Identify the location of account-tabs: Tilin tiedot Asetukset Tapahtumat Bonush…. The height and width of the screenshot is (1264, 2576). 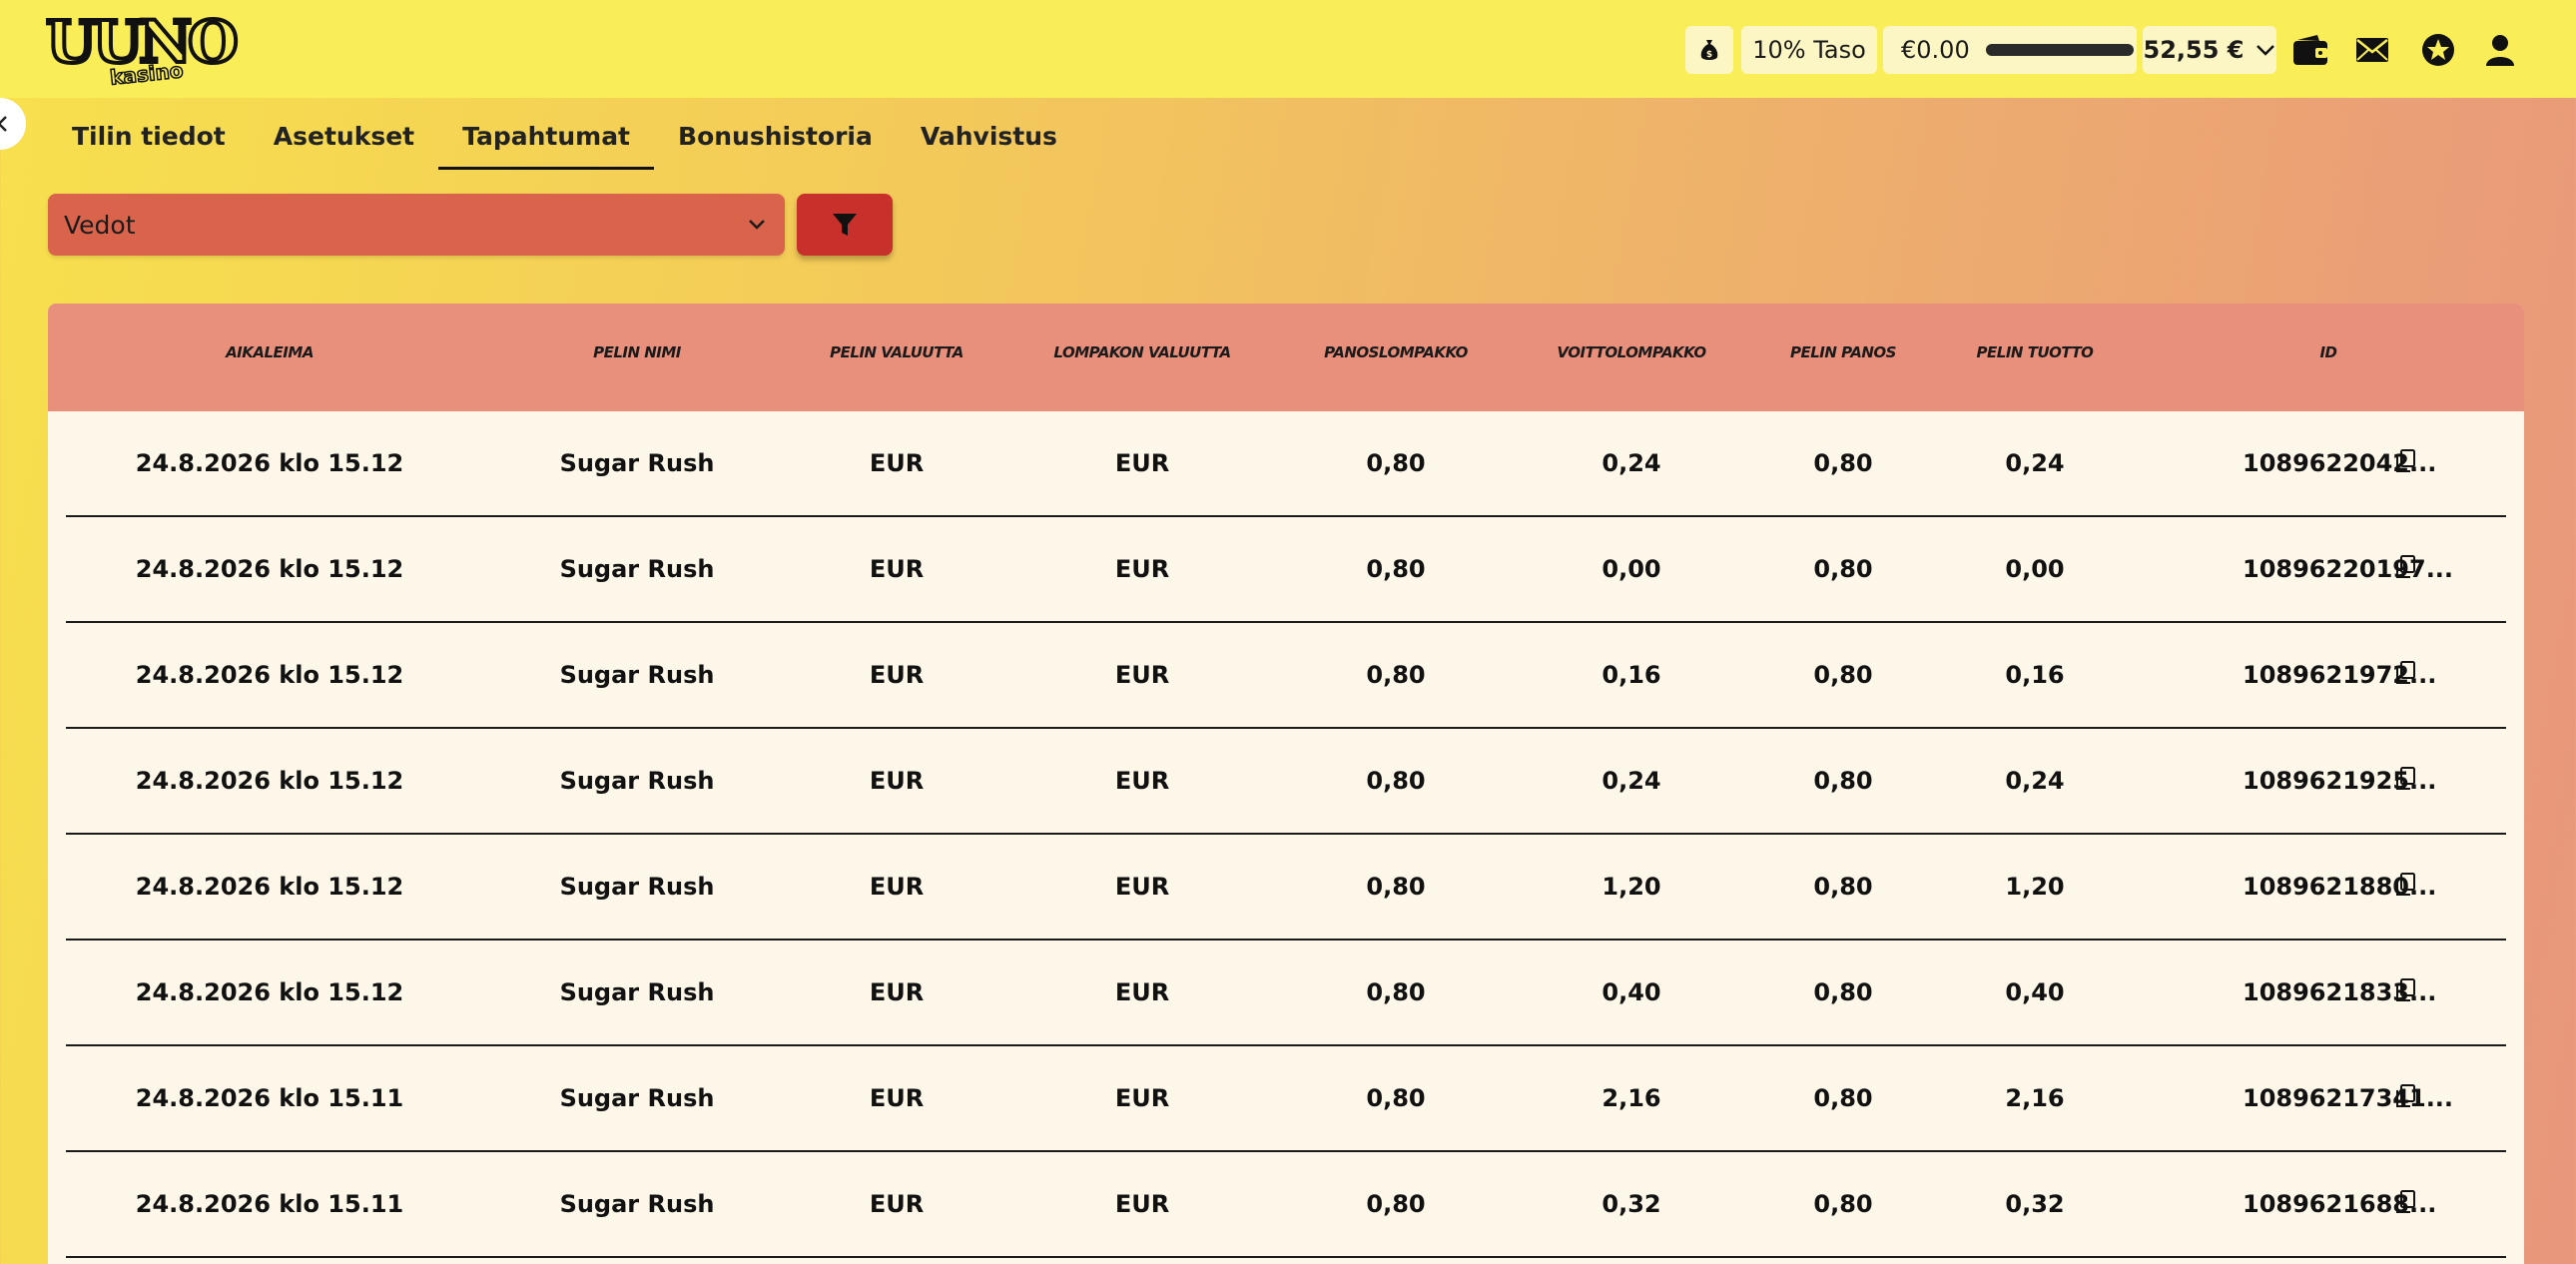
(564, 141).